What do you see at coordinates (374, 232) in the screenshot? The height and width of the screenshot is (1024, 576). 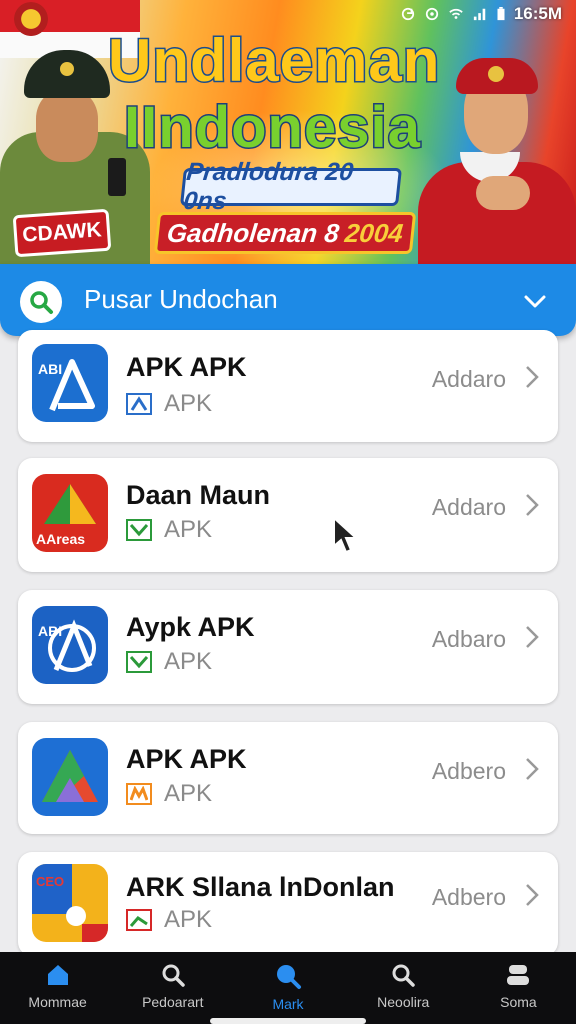 I see `banner-date-year: 2004` at bounding box center [374, 232].